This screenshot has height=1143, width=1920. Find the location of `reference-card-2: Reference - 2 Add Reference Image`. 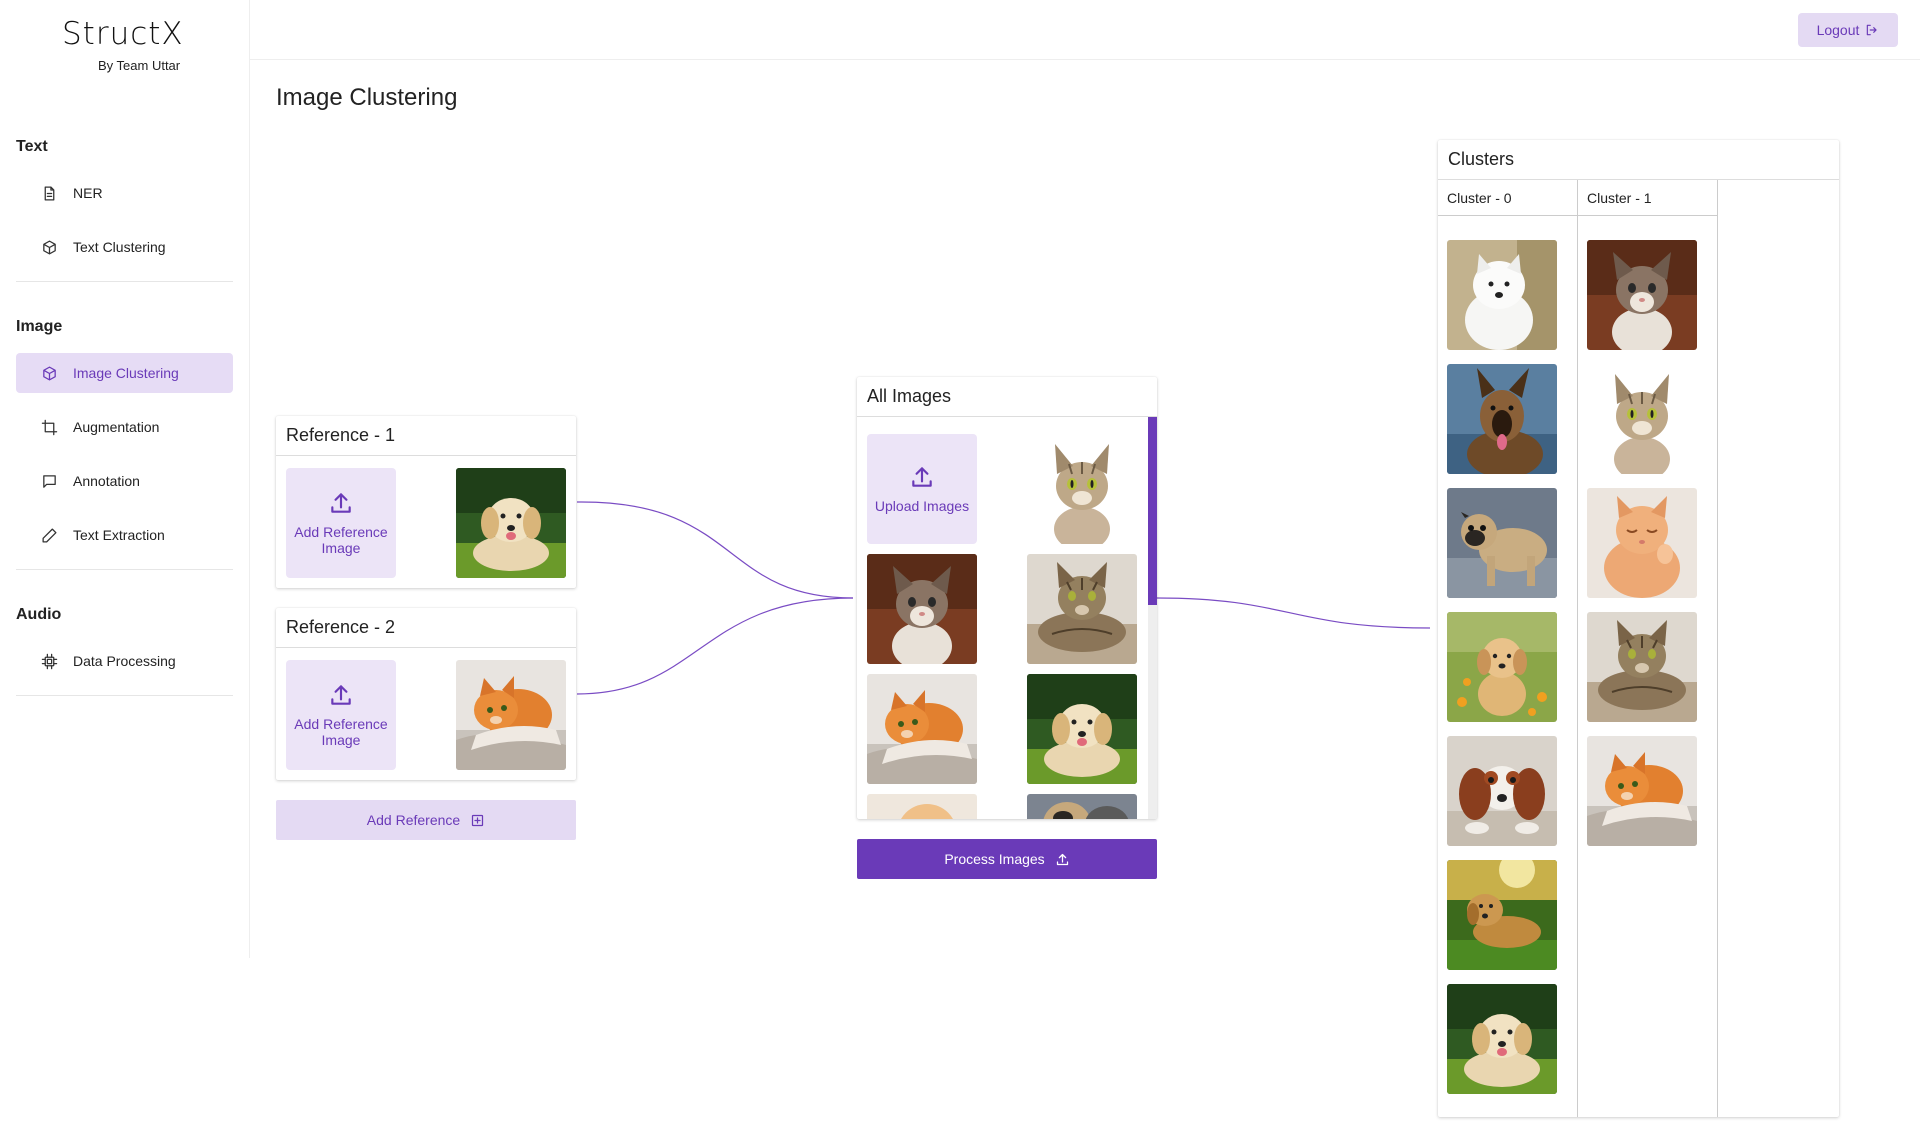

reference-card-2: Reference - 2 Add Reference Image is located at coordinates (426, 694).